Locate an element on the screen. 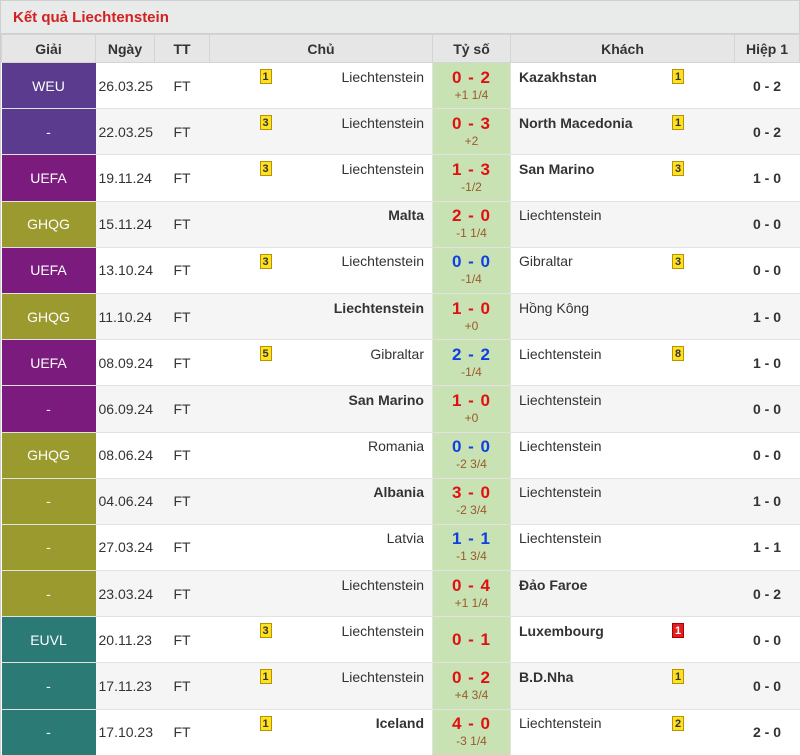 This screenshot has height=755, width=800. score-cell: 0 - 0 -1/4 is located at coordinates (471, 270).